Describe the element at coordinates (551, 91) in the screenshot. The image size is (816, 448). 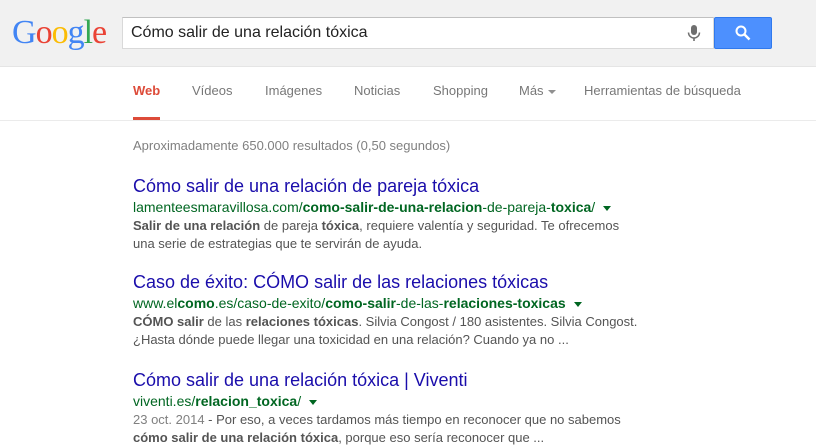
I see `chevron-down-icon` at that location.